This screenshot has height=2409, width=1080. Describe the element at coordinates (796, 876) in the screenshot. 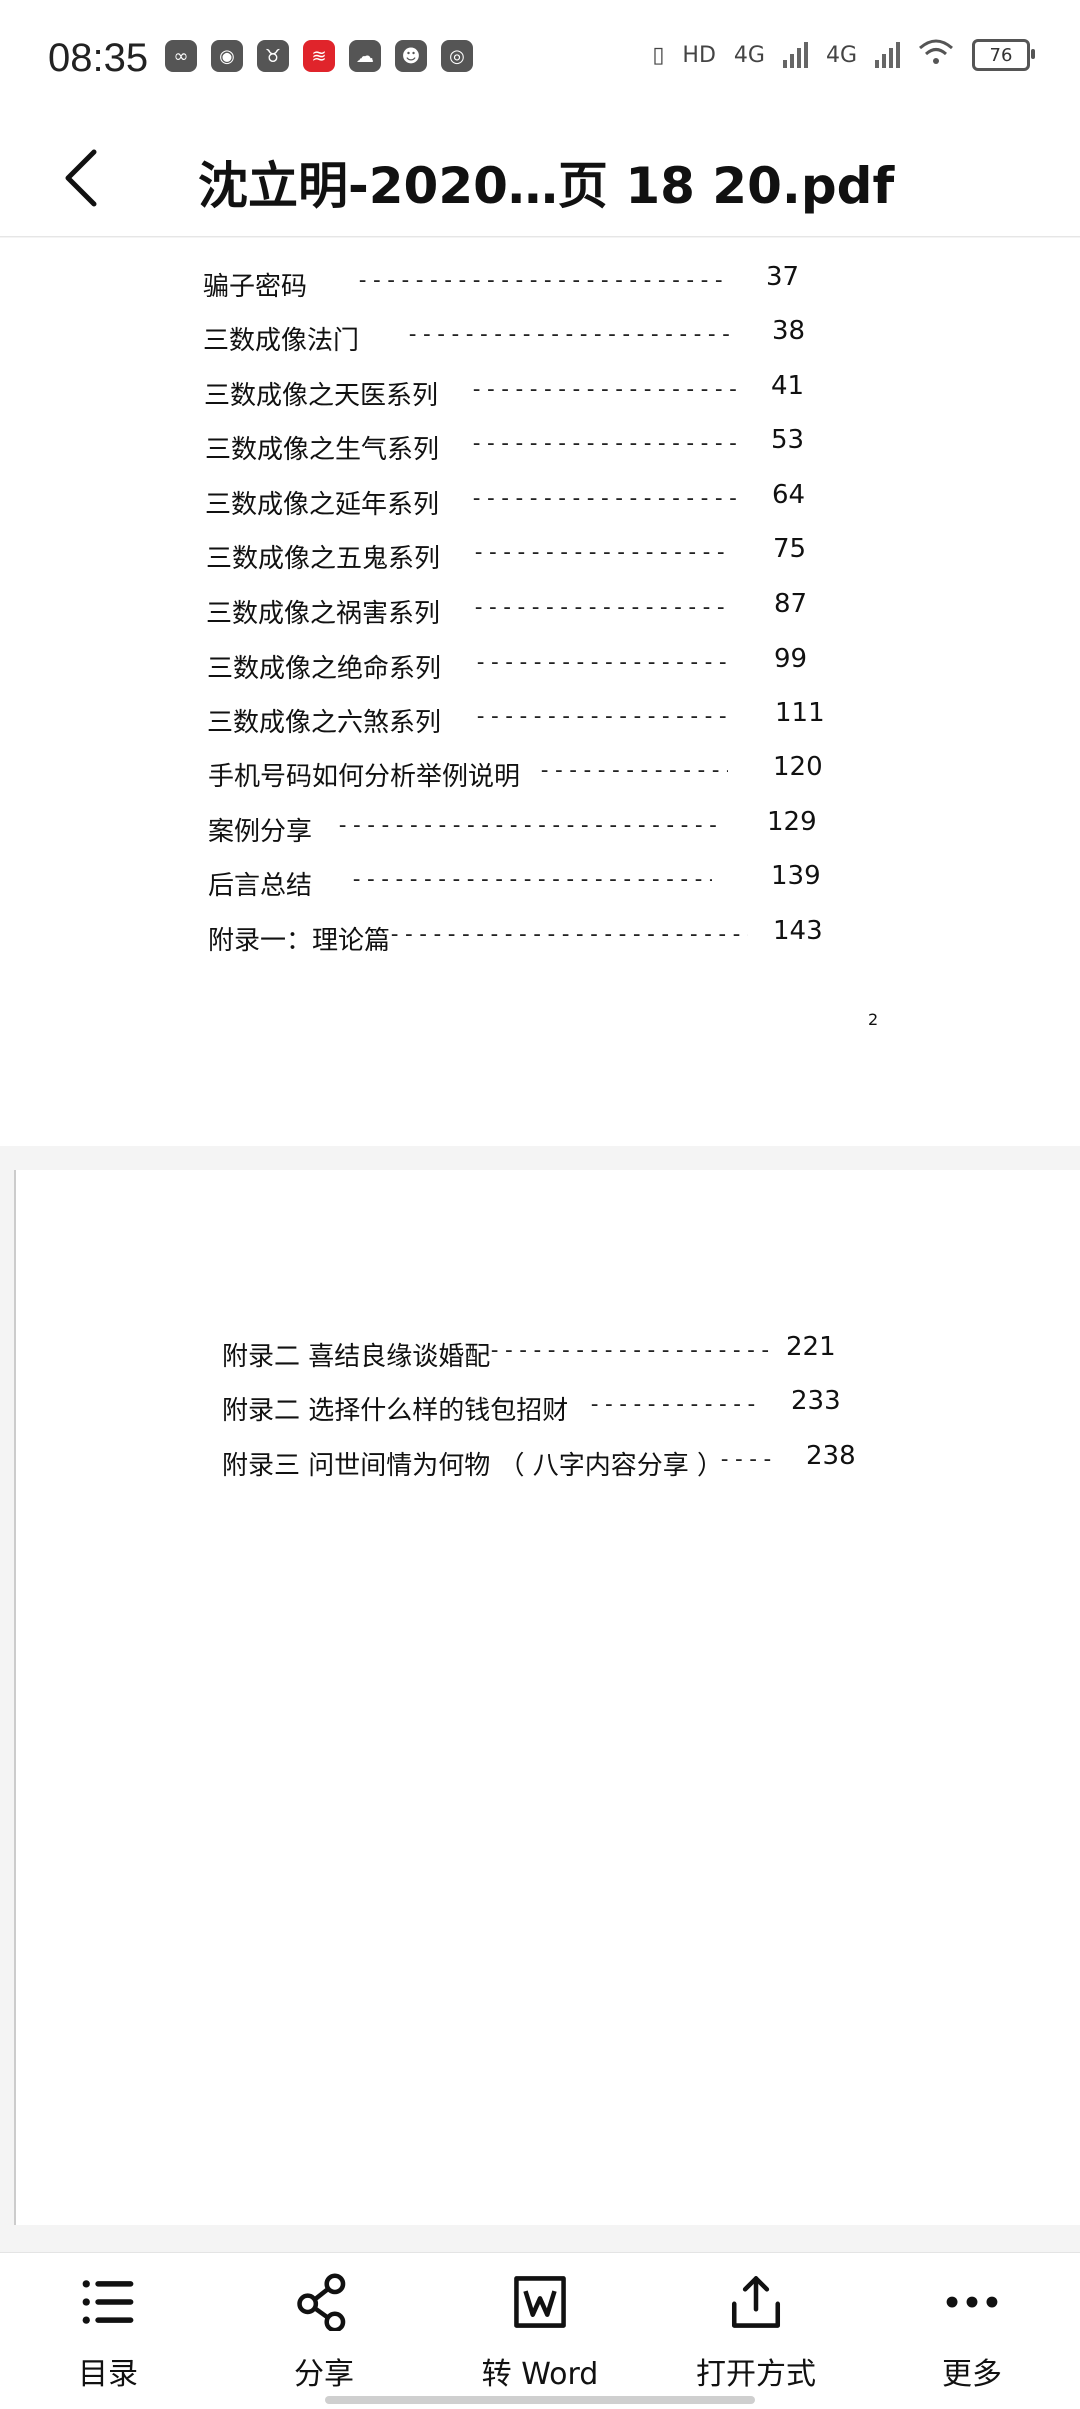

I see `toc-page-number: 139` at that location.